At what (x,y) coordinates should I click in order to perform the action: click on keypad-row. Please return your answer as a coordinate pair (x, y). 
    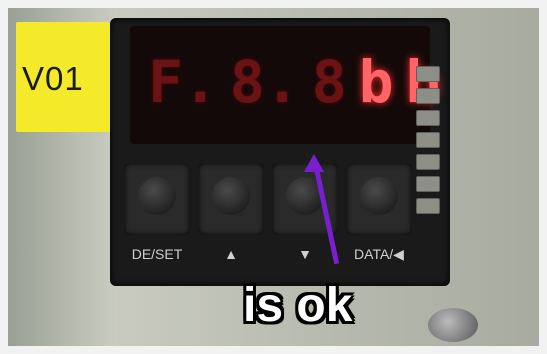
    Looking at the image, I should click on (274, 203).